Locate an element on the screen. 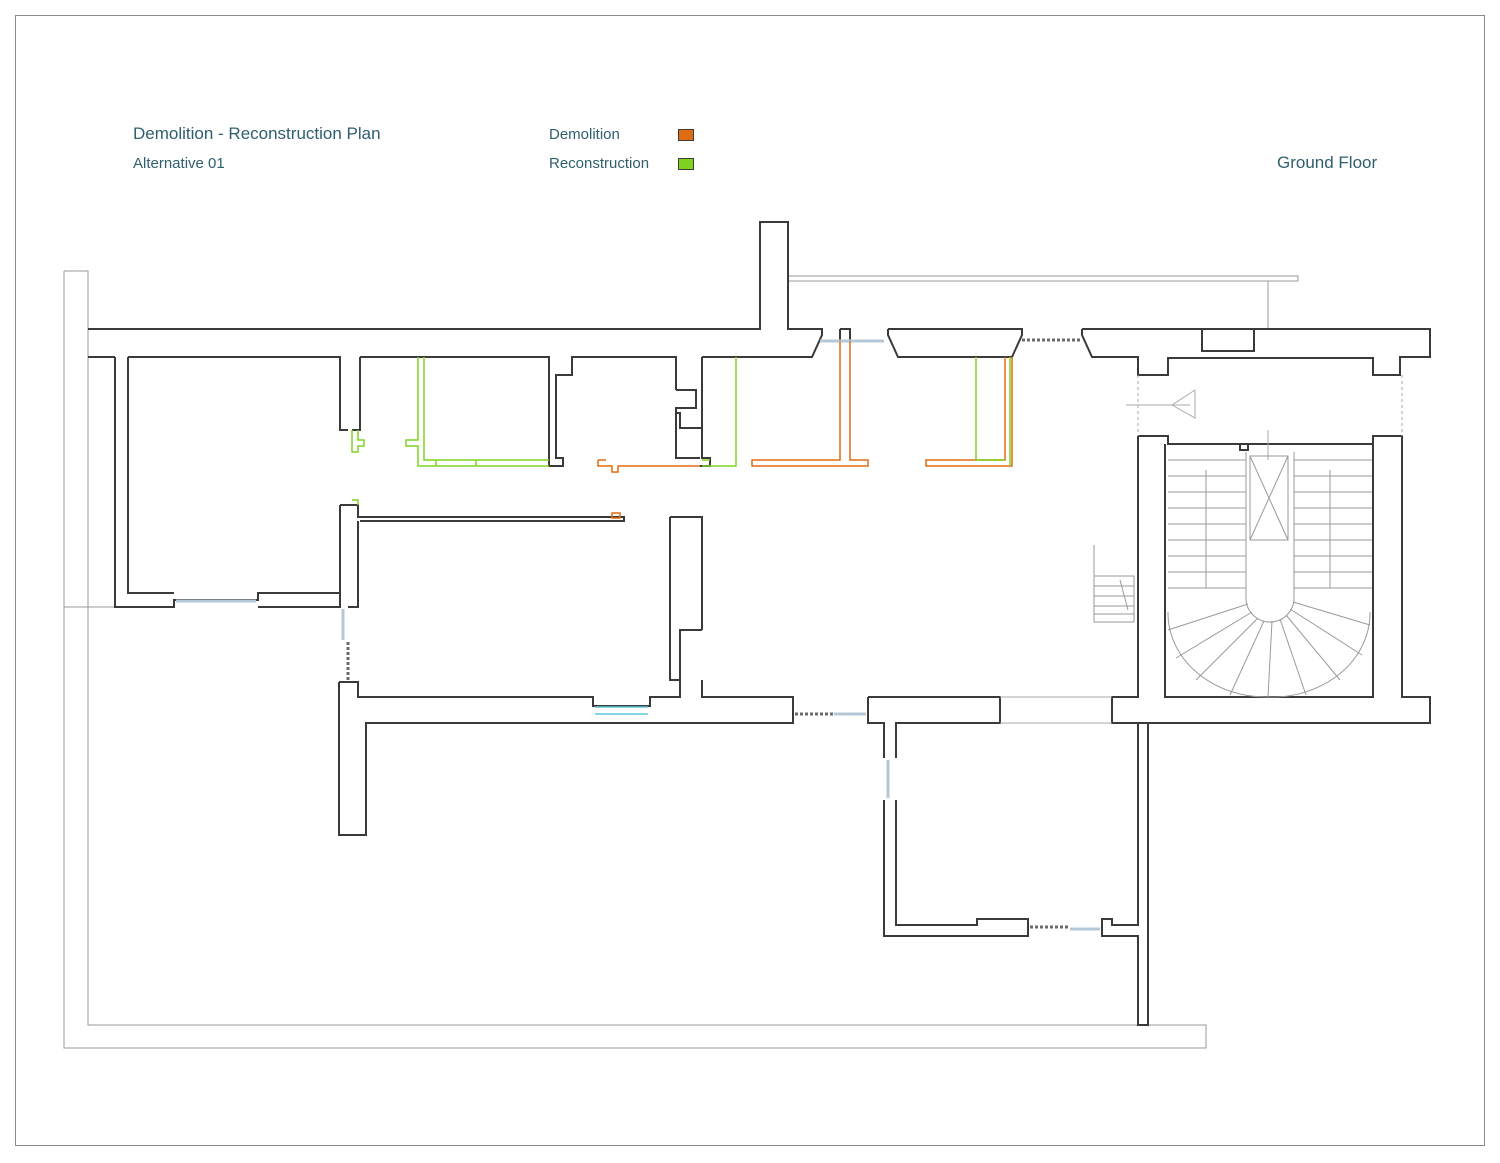 The height and width of the screenshot is (1163, 1500). reconstruction-walls is located at coordinates (681, 431).